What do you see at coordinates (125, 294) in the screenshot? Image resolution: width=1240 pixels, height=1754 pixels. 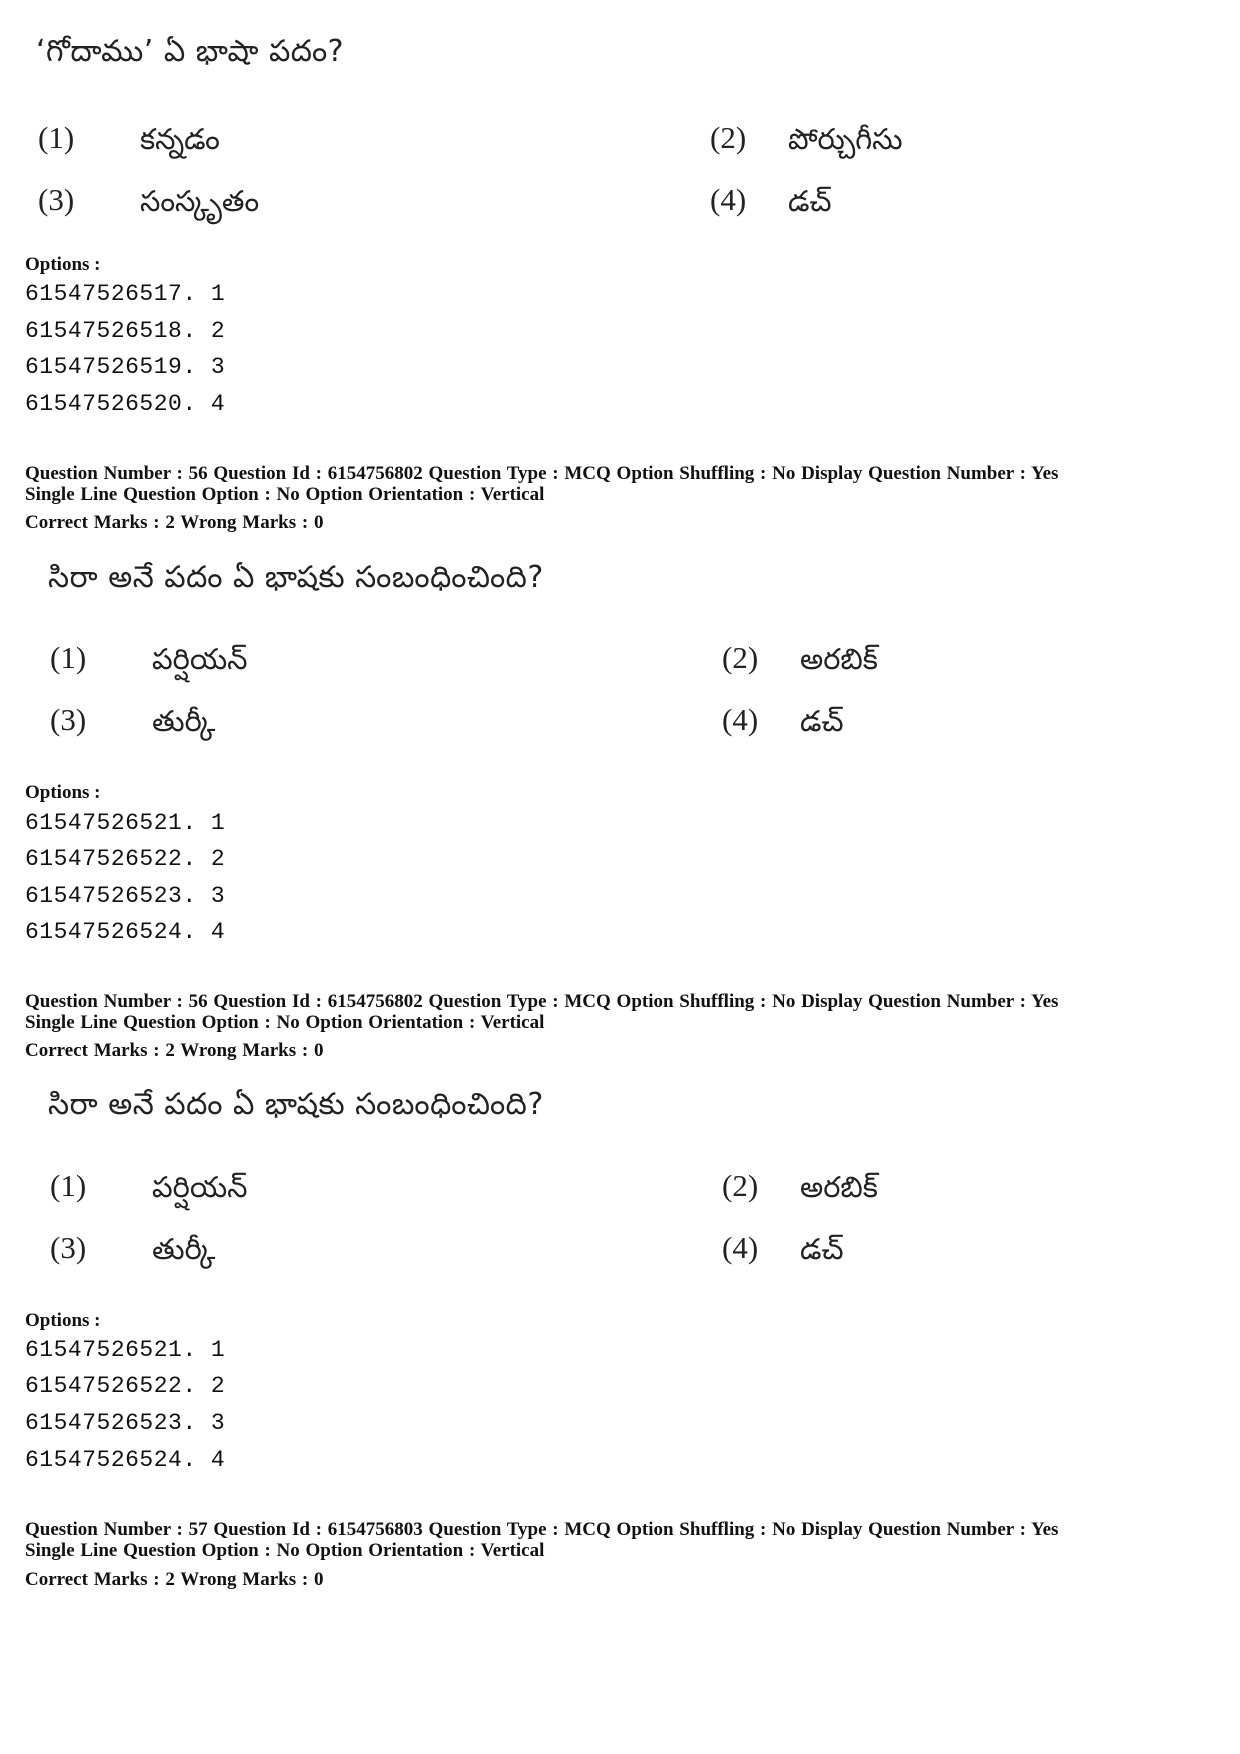 I see `option-id: 61547526517. 1` at bounding box center [125, 294].